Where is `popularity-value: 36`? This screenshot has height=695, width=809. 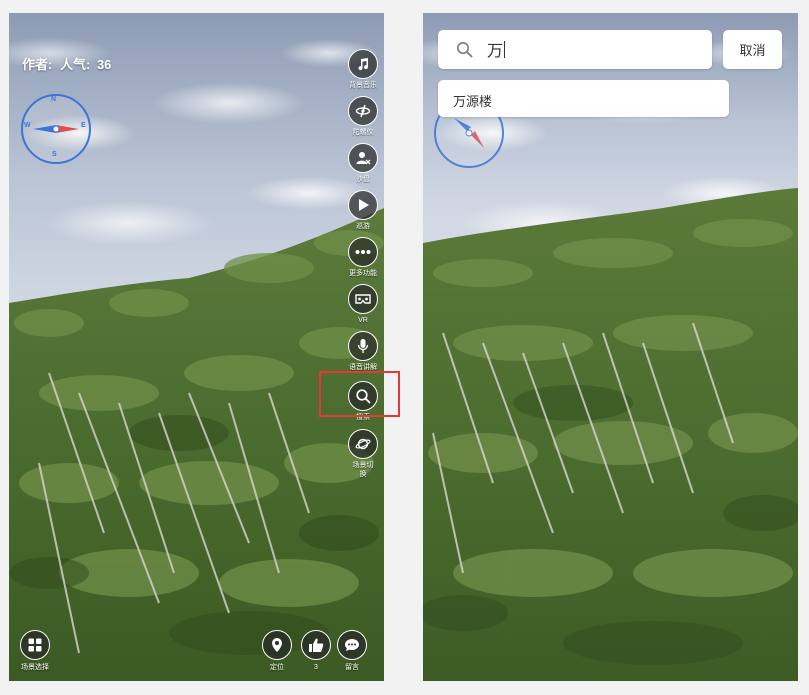
popularity-value: 36 is located at coordinates (104, 64).